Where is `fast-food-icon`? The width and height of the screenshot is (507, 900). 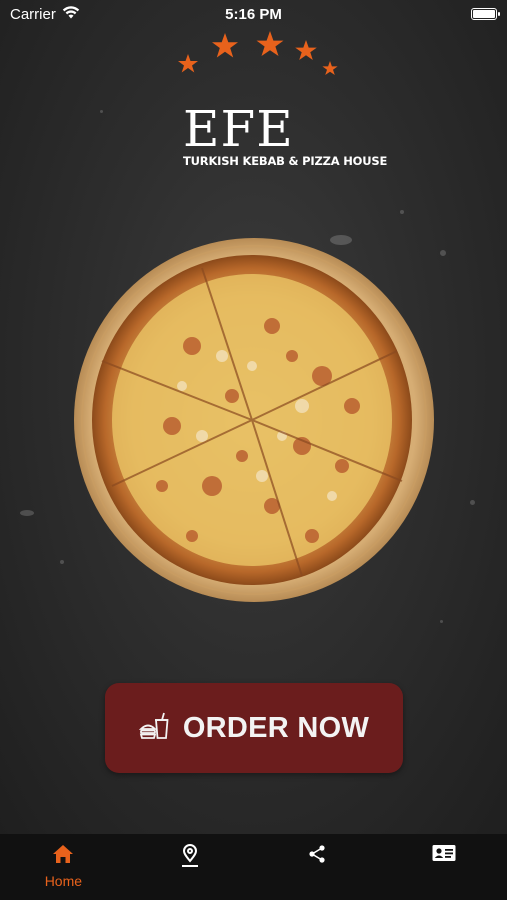
fast-food-icon is located at coordinates (153, 728).